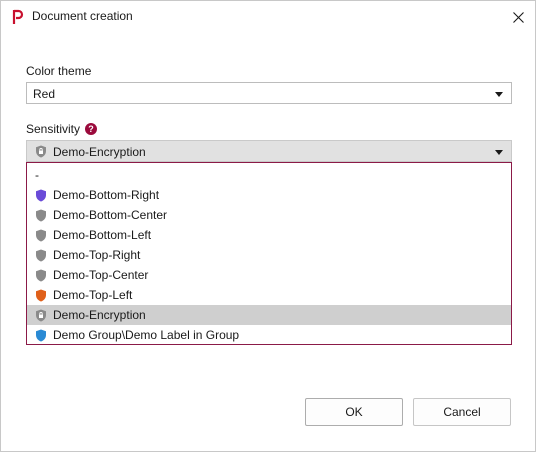 The height and width of the screenshot is (452, 536). I want to click on window-title: Document creation, so click(82, 16).